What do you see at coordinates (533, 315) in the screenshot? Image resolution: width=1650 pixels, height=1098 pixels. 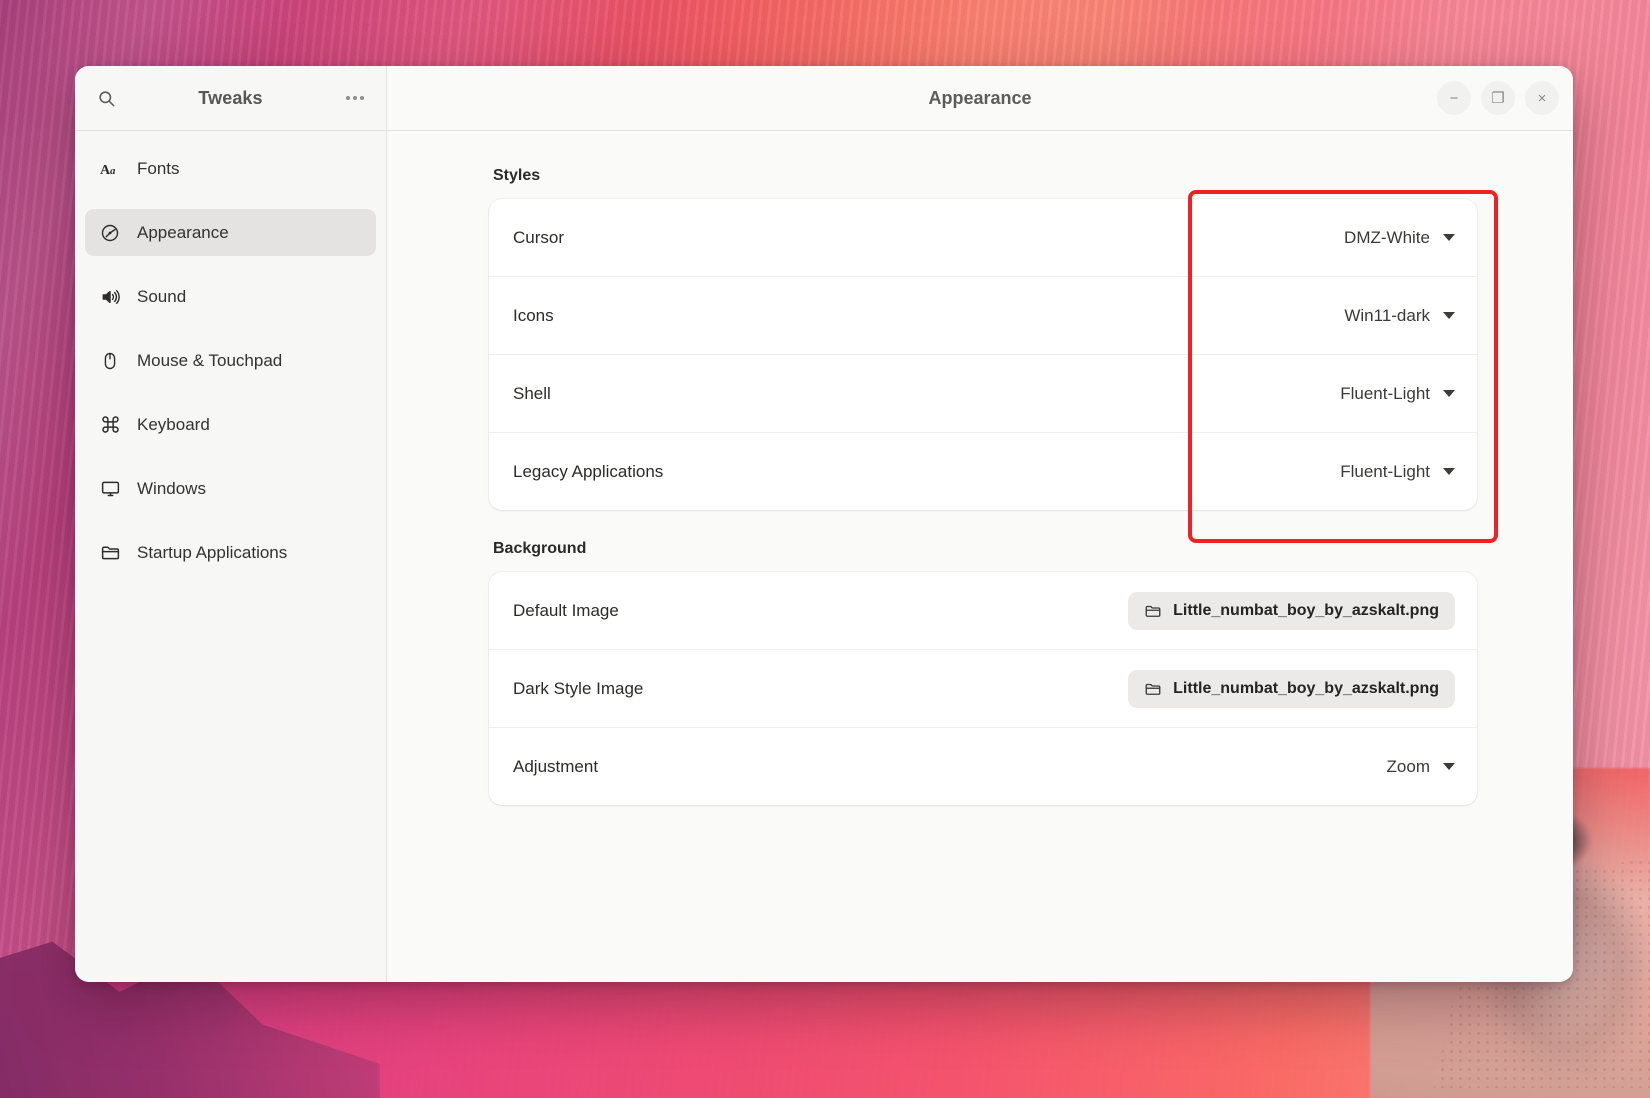 I see `row-label: Icons` at bounding box center [533, 315].